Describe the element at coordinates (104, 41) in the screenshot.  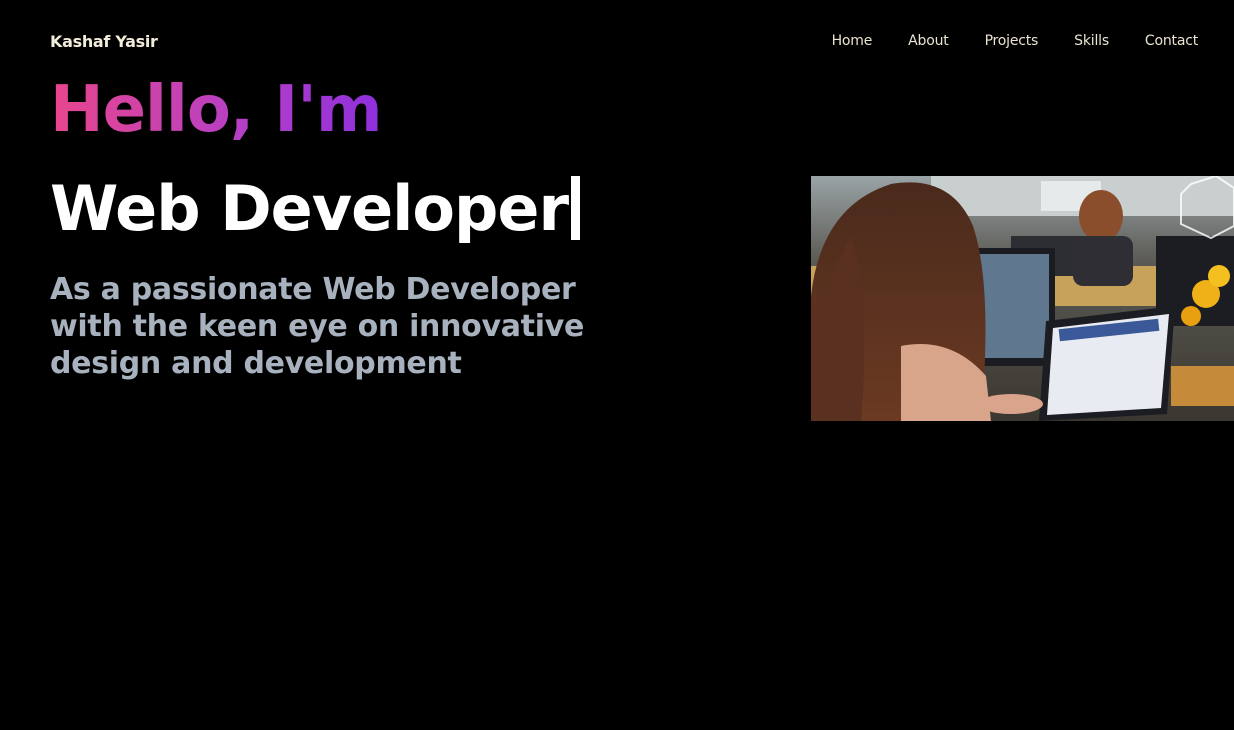
I see `brand-logo: Kashaf Yasir` at that location.